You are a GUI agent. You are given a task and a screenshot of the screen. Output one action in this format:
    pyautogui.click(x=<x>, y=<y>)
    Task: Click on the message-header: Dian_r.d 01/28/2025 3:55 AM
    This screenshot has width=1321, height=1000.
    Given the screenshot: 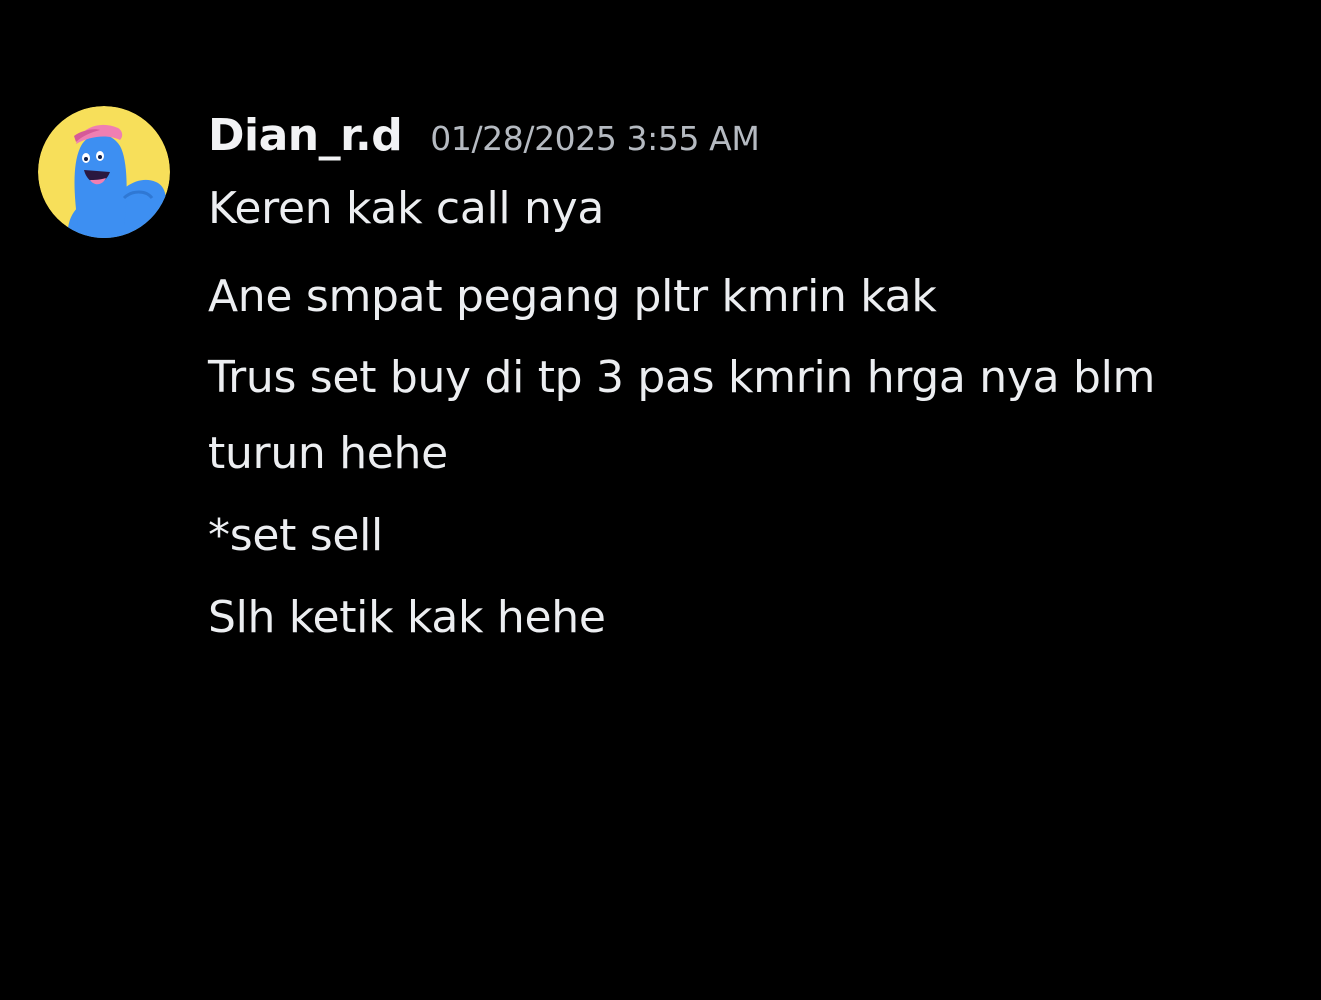 What is the action you would take?
    pyautogui.click(x=743, y=141)
    